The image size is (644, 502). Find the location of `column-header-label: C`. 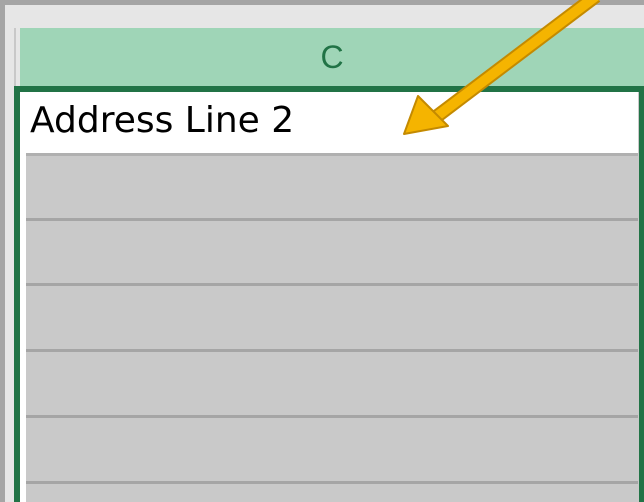

column-header-label: C is located at coordinates (332, 56).